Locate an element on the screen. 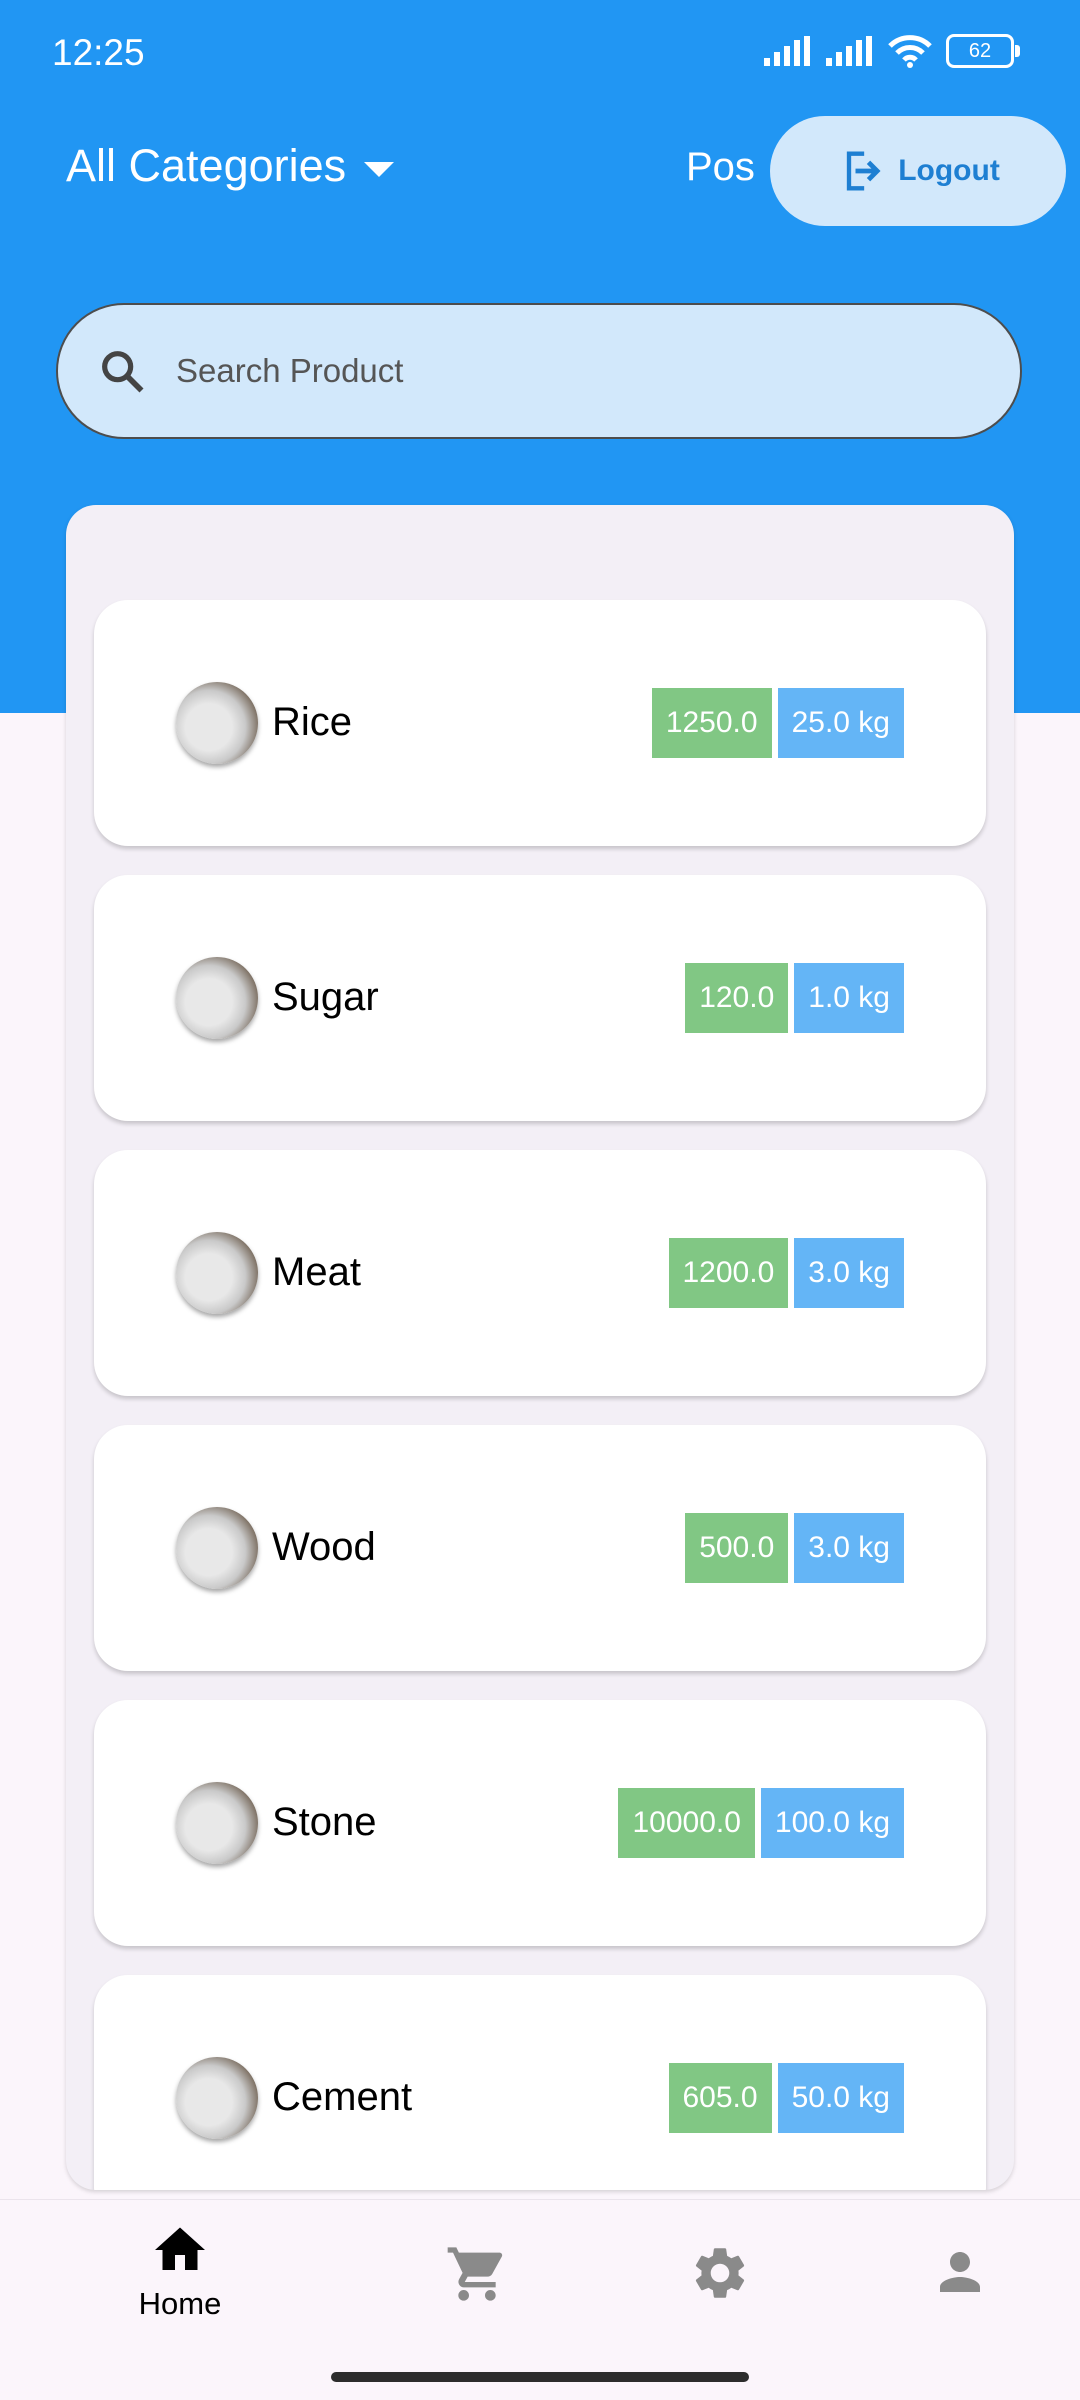 Image resolution: width=1080 pixels, height=2400 pixels. product-badges: 120.0 1.0 kg is located at coordinates (794, 998).